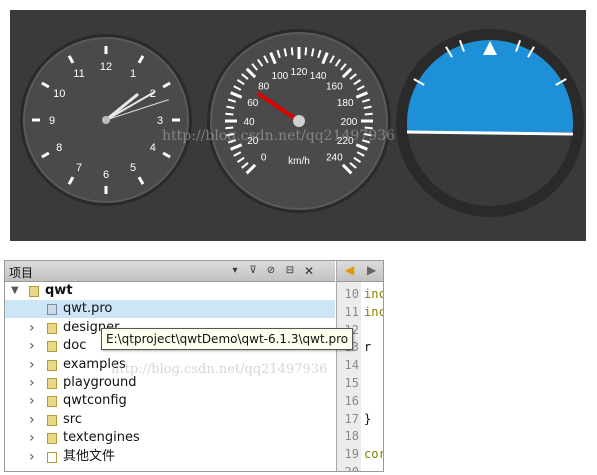  Describe the element at coordinates (264, 87) in the screenshot. I see `speedo-tick-label: 80` at that location.